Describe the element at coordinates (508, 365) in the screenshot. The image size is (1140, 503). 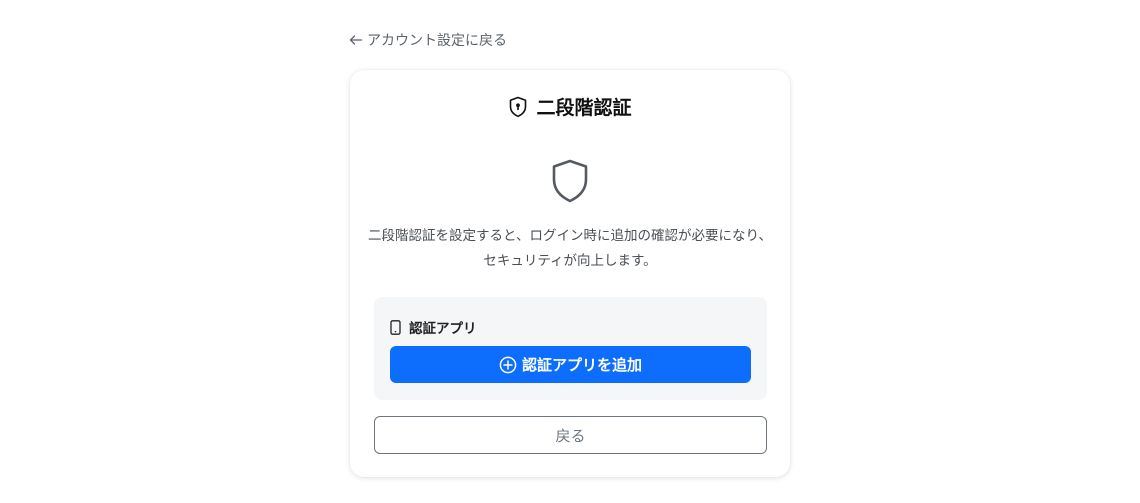
I see `plus-circle-icon` at that location.